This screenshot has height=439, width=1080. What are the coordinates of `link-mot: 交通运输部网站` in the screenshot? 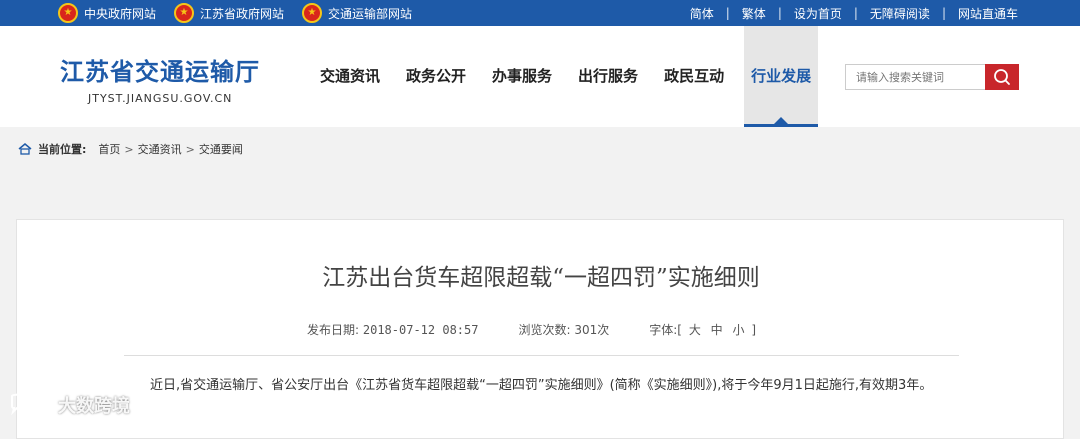 It's located at (357, 13).